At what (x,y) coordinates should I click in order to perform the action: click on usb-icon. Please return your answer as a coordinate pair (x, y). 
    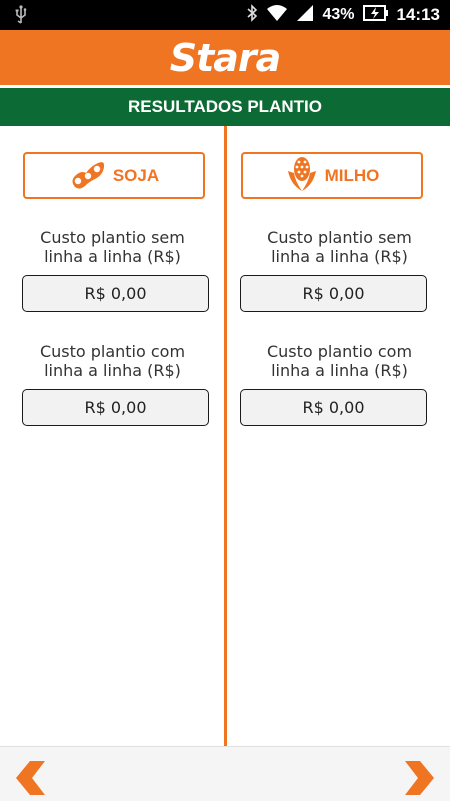
    Looking at the image, I should click on (21, 17).